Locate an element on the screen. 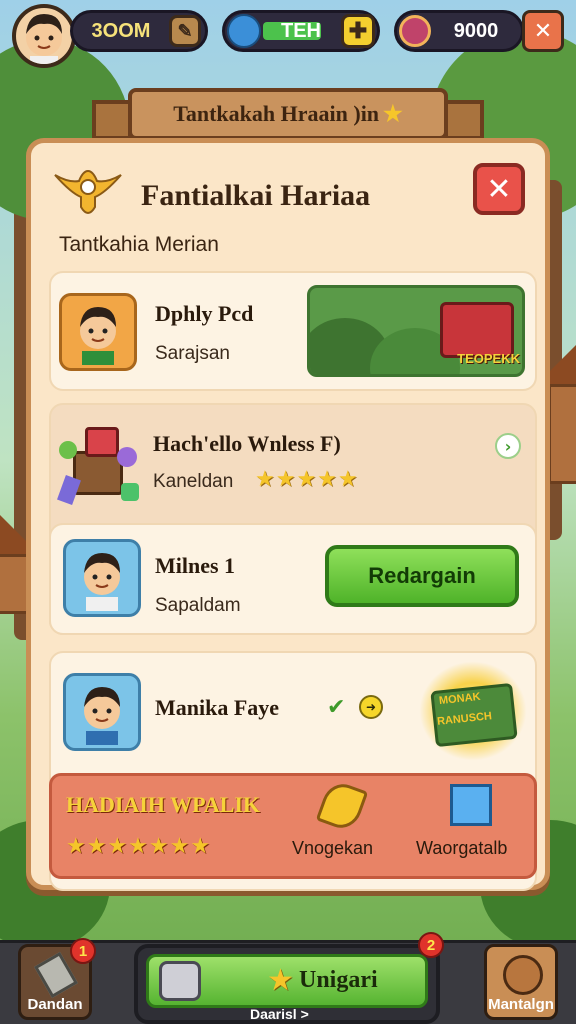 The image size is (576, 1024). card-subtitle: Kaneldan is located at coordinates (193, 481).